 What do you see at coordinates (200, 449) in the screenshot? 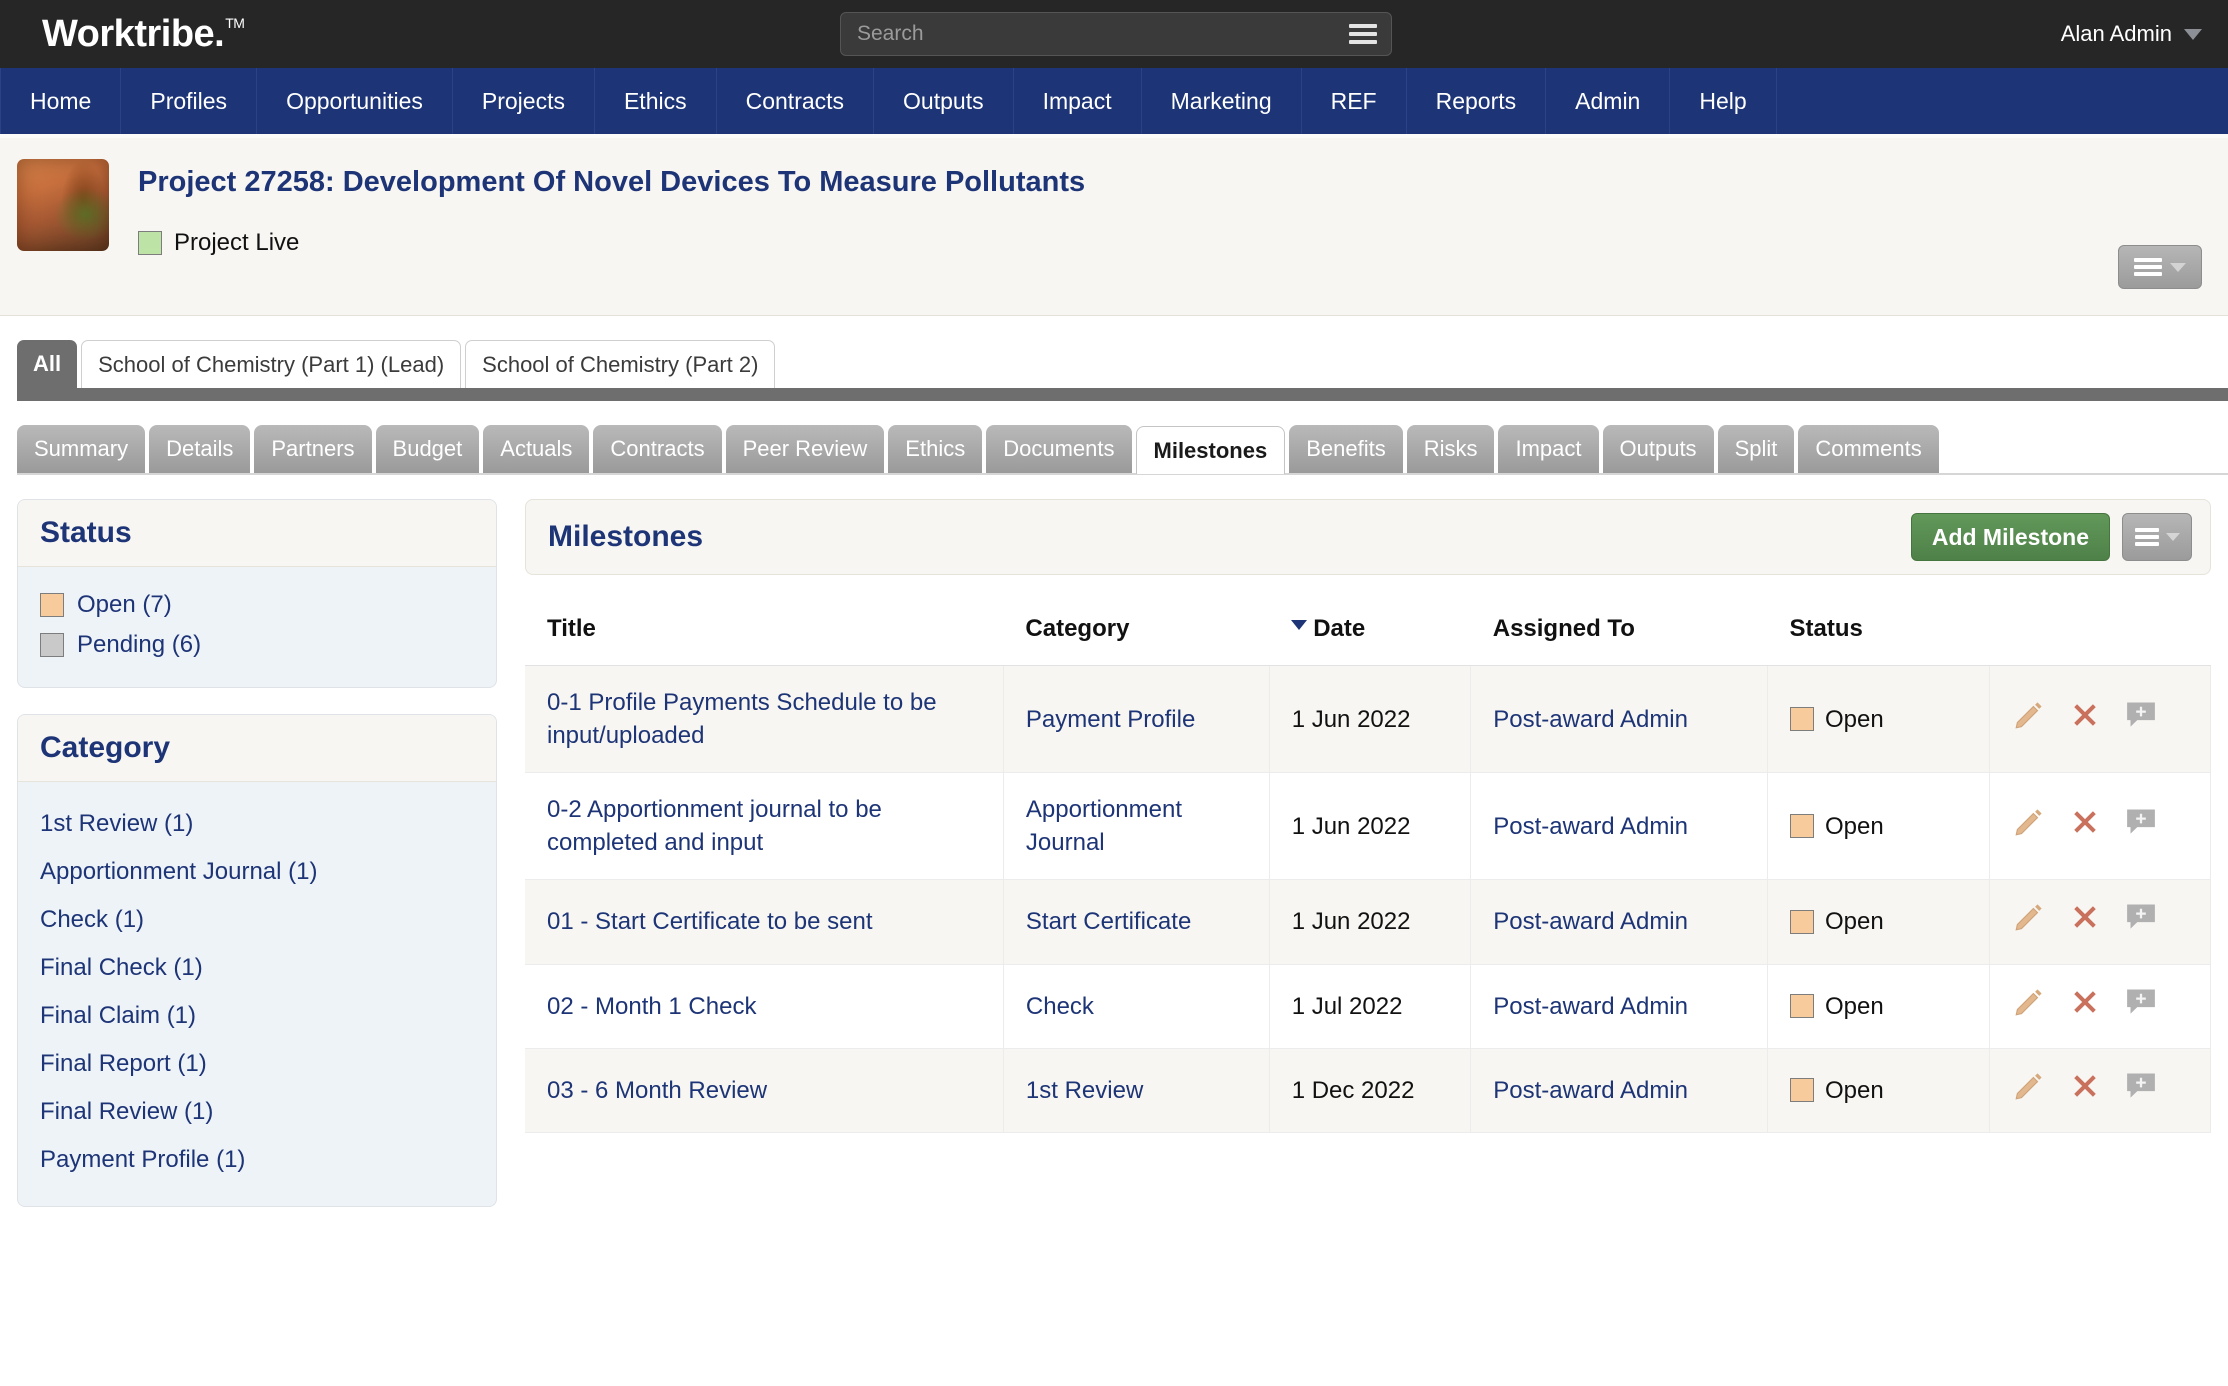
I see `tab-details: Details` at bounding box center [200, 449].